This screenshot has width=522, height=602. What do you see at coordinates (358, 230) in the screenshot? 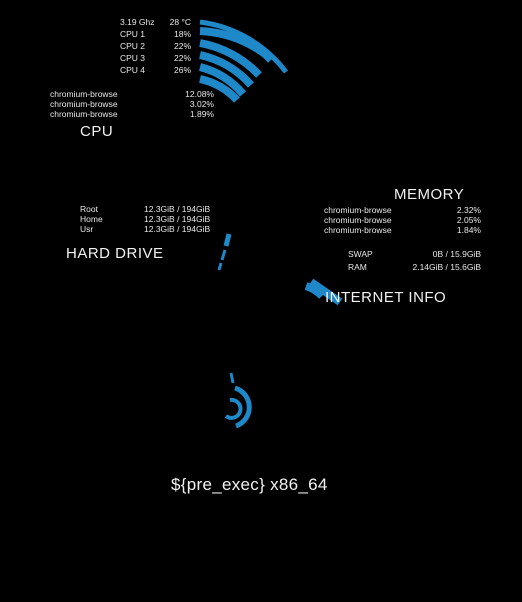
I see `memory-process-name: chromium-browse` at bounding box center [358, 230].